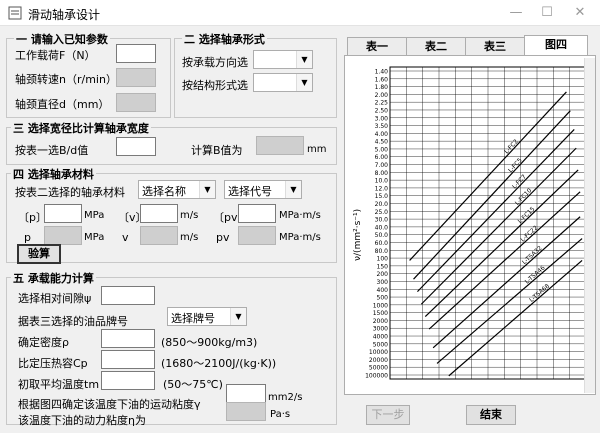 This screenshot has height=433, width=600. What do you see at coordinates (217, 150) in the screenshot?
I see `b-calc-label: 计算B值为` at bounding box center [217, 150].